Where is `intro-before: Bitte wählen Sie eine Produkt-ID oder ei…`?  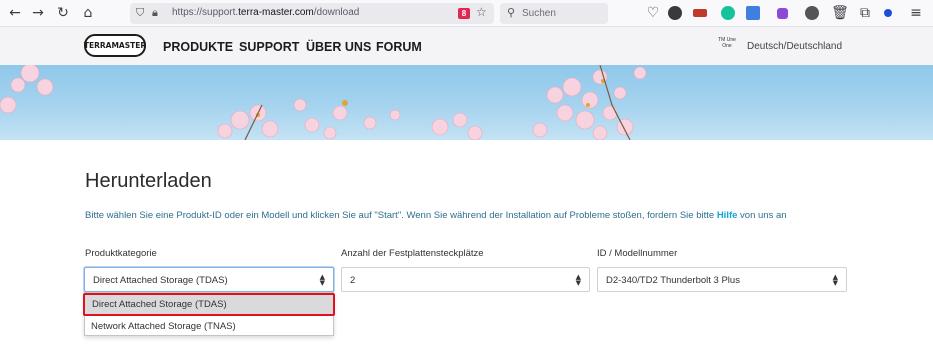
intro-before: Bitte wählen Sie eine Produkt-ID oder ei… is located at coordinates (401, 215).